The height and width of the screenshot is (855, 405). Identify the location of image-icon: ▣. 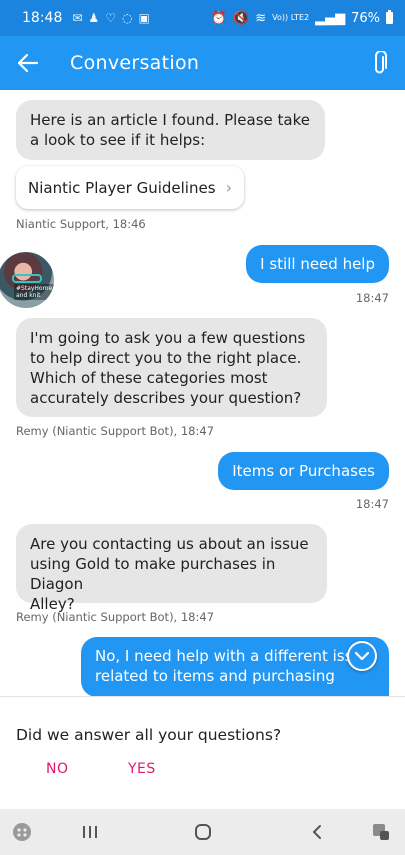
(144, 18).